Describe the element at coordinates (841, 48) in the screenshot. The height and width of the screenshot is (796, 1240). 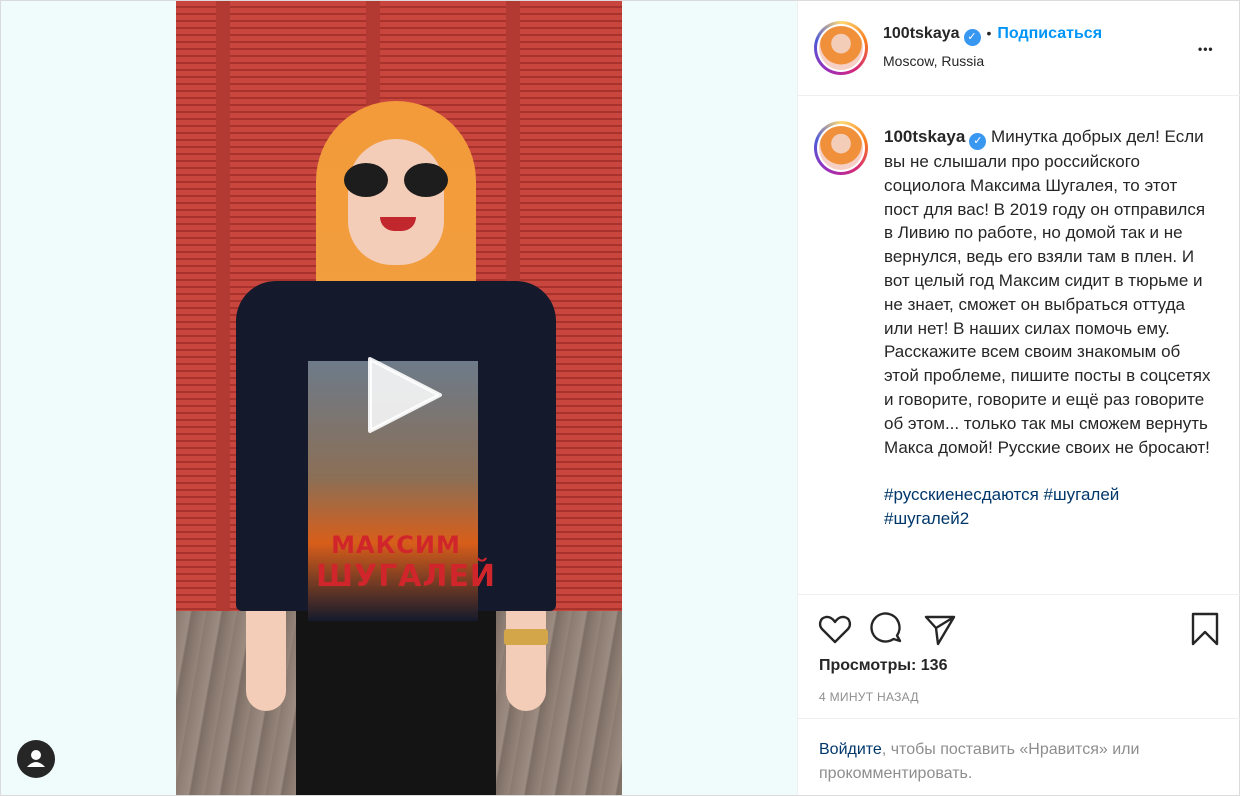
I see `avatar` at that location.